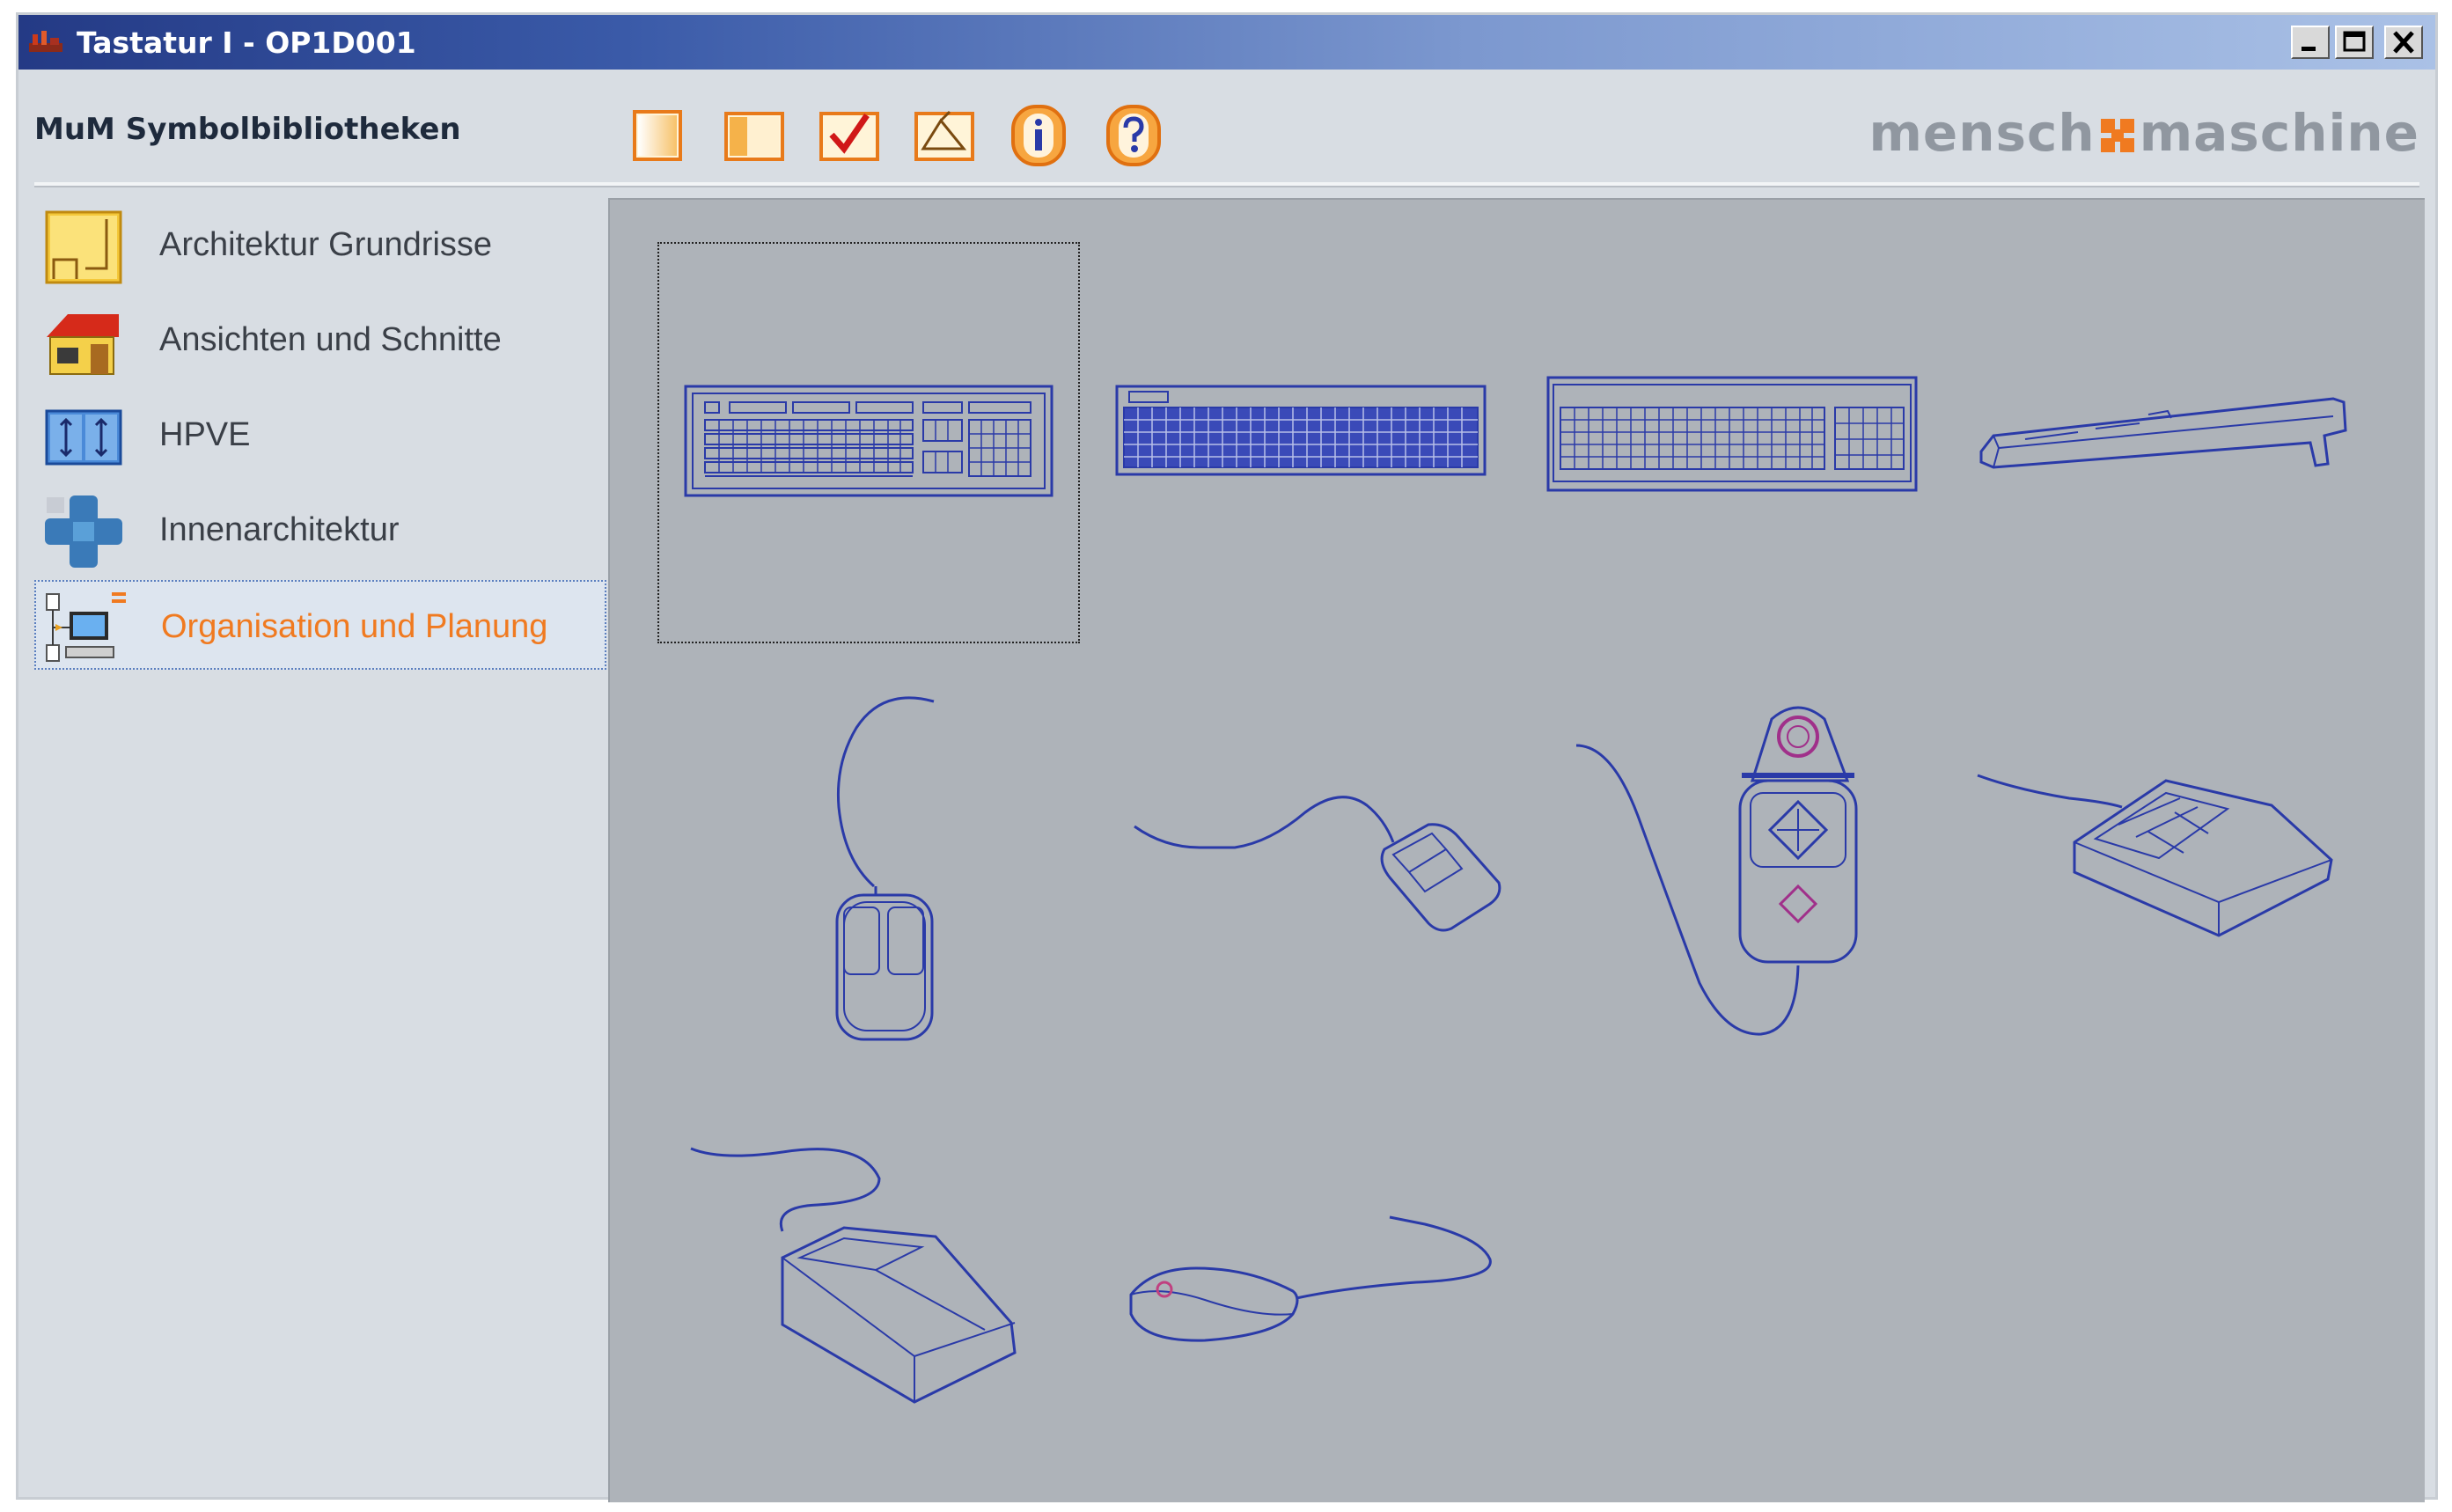 The height and width of the screenshot is (1512, 2452). I want to click on brand-logo: mensch maschine, so click(2143, 133).